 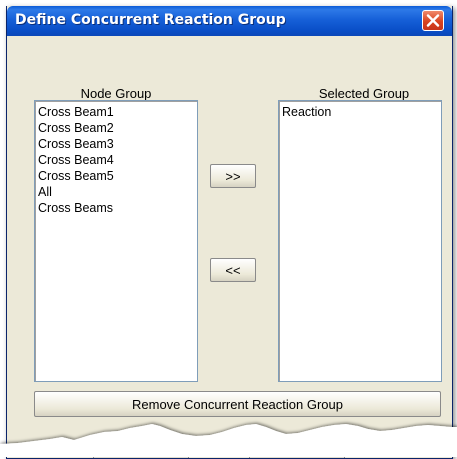 I want to click on list-item: All, so click(x=116, y=192).